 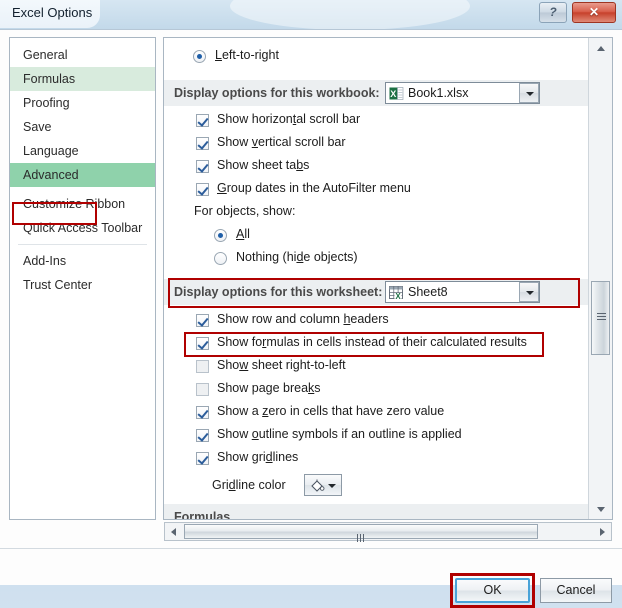 I want to click on checkbox-show-outline-symbols, so click(x=202, y=435).